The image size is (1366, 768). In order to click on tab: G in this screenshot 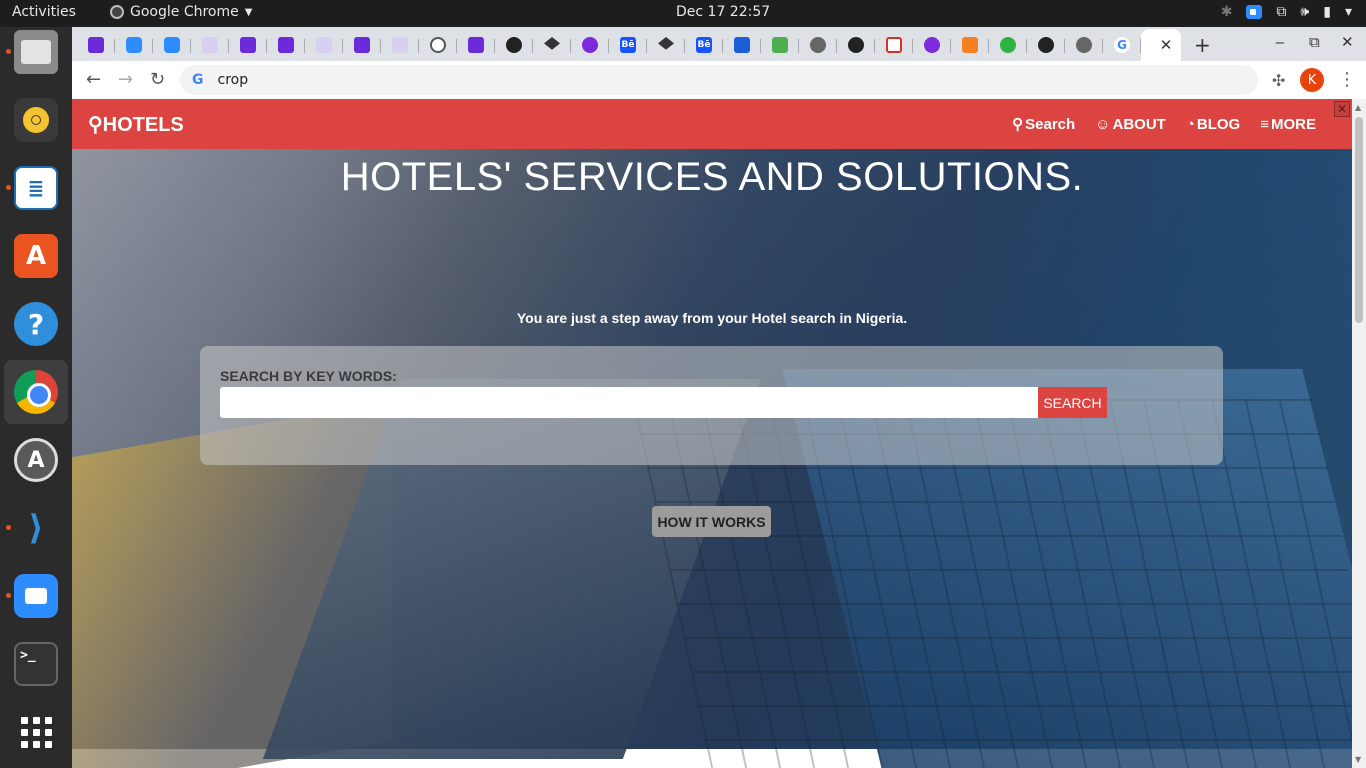, I will do `click(1122, 45)`.